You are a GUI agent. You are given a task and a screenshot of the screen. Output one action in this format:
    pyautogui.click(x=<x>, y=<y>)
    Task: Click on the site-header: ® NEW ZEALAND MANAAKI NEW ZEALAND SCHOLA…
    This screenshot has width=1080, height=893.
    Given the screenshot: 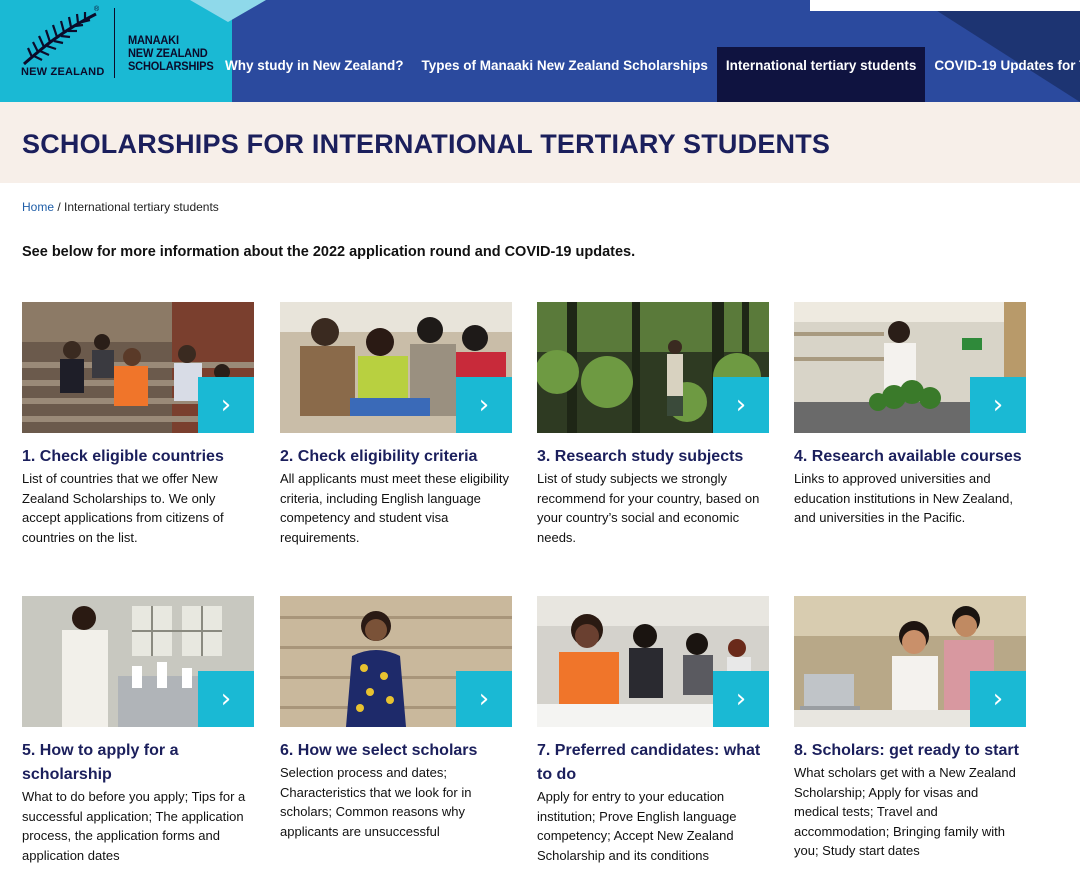 What is the action you would take?
    pyautogui.click(x=540, y=51)
    